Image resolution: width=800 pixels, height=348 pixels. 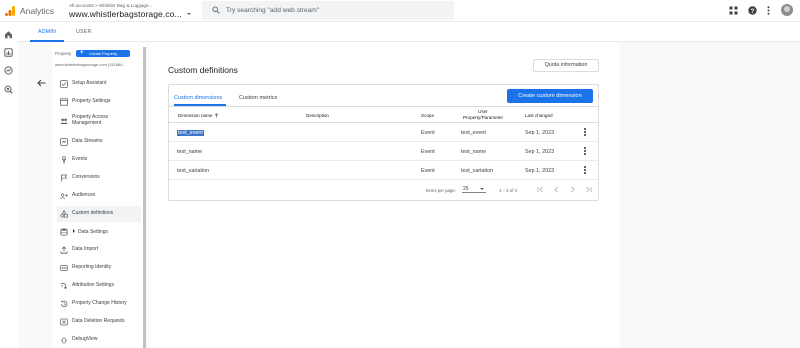 I want to click on pagination-range: 1 – 3 of 3, so click(x=508, y=190).